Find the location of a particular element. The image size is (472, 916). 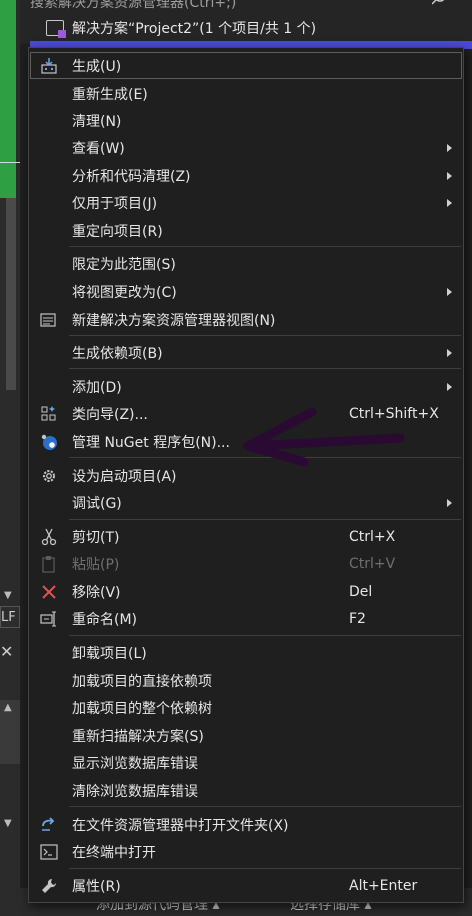

menu-item-open-in-explorer: 在文件资源管理器中打开文件夹(X) is located at coordinates (246, 824).